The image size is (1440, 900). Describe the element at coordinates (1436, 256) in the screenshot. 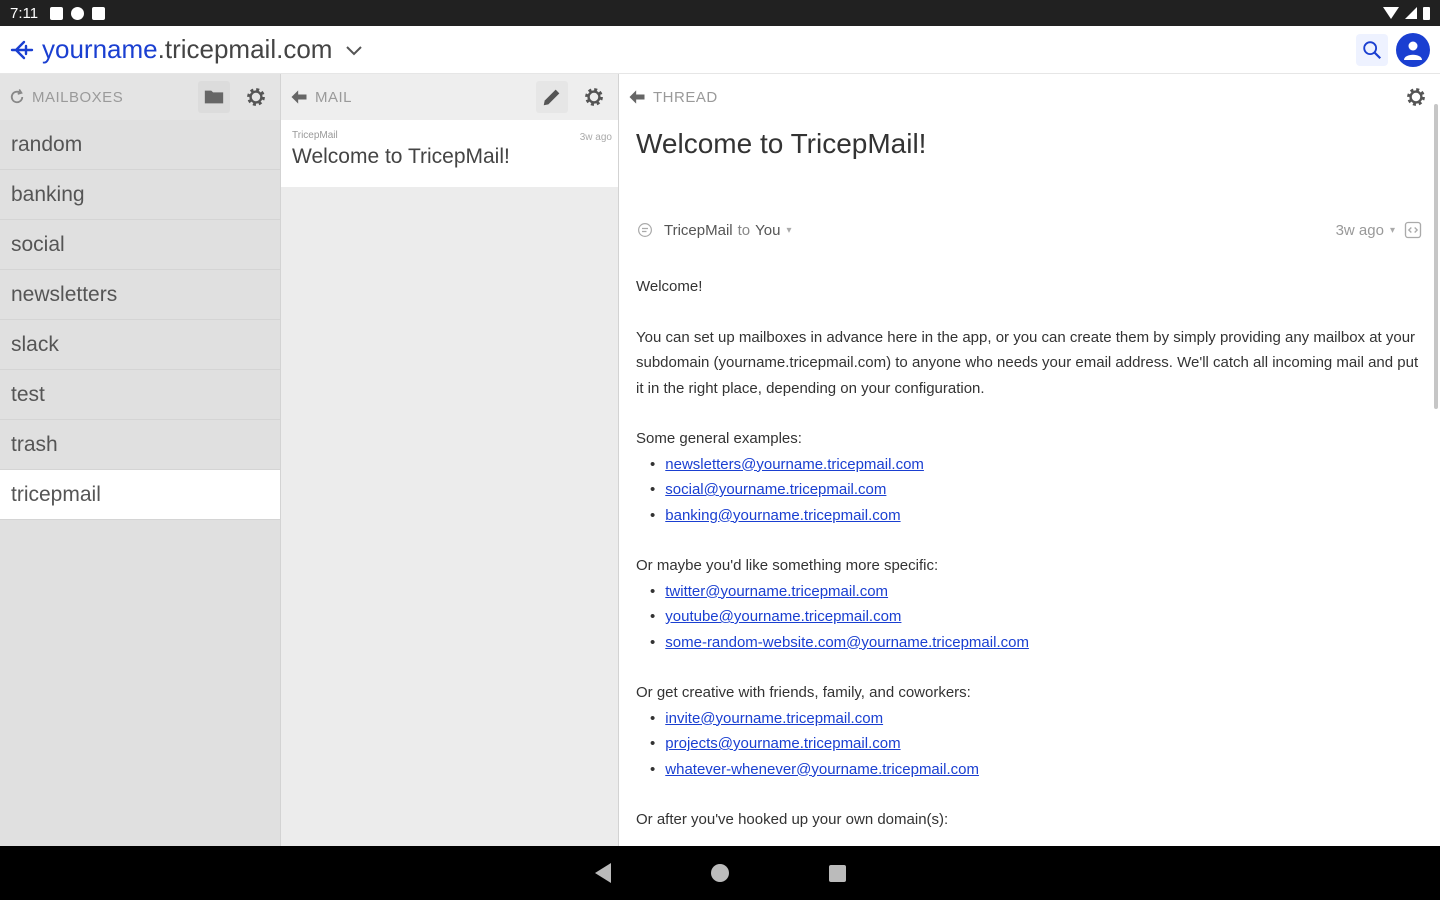

I see `scrollbar-thumb` at that location.